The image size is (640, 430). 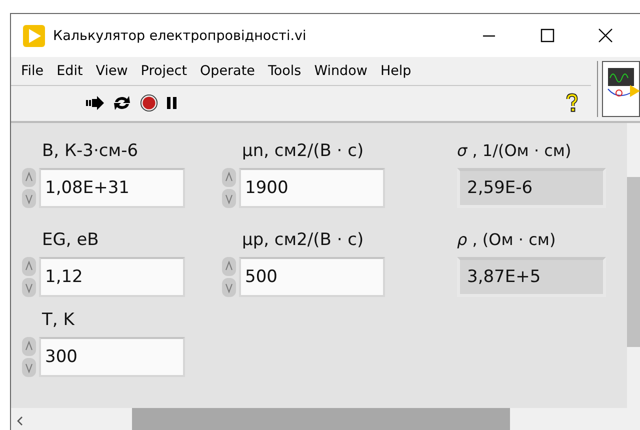 I want to click on menu-item: View, so click(x=112, y=71).